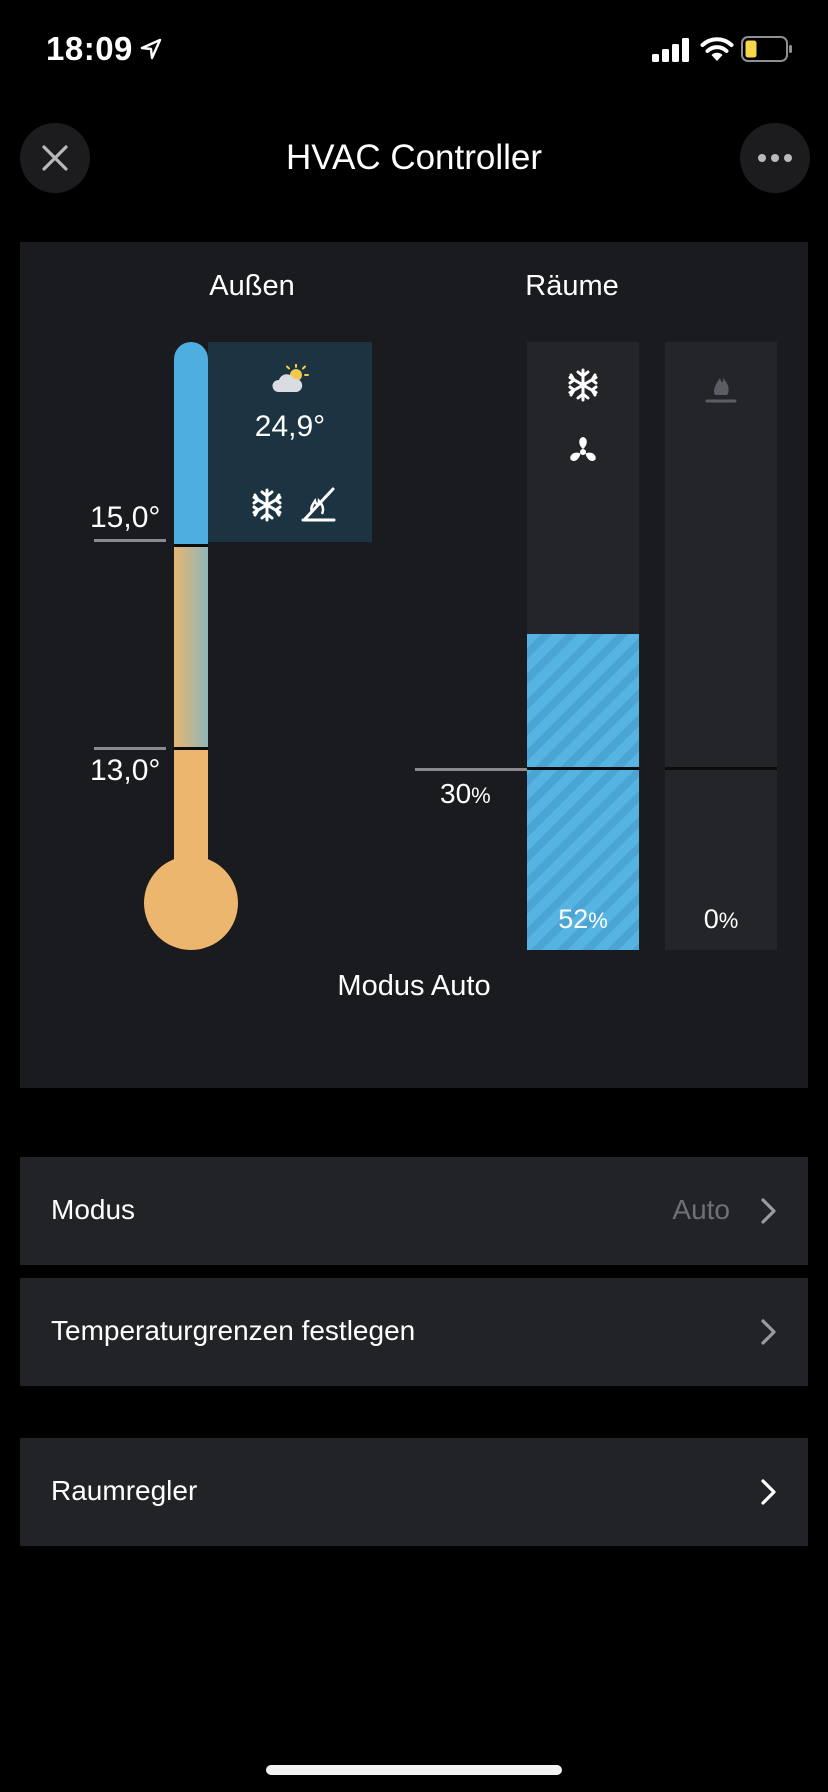 The image size is (828, 1792). I want to click on more-button, so click(775, 158).